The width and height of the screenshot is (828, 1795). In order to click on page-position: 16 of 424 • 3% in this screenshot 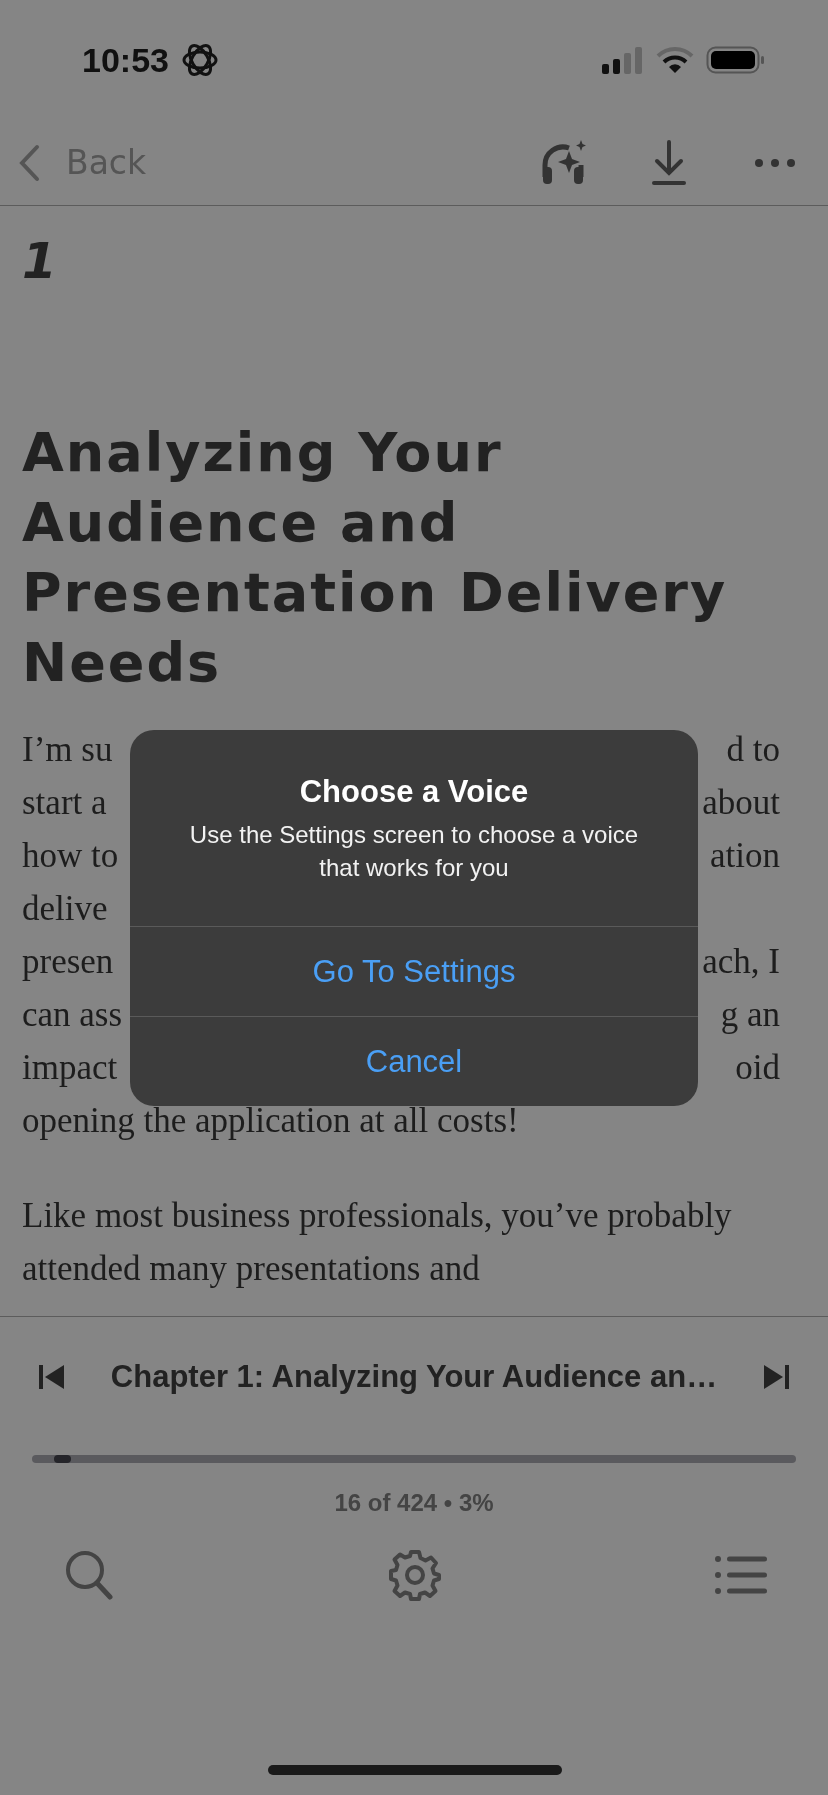, I will do `click(414, 1503)`.